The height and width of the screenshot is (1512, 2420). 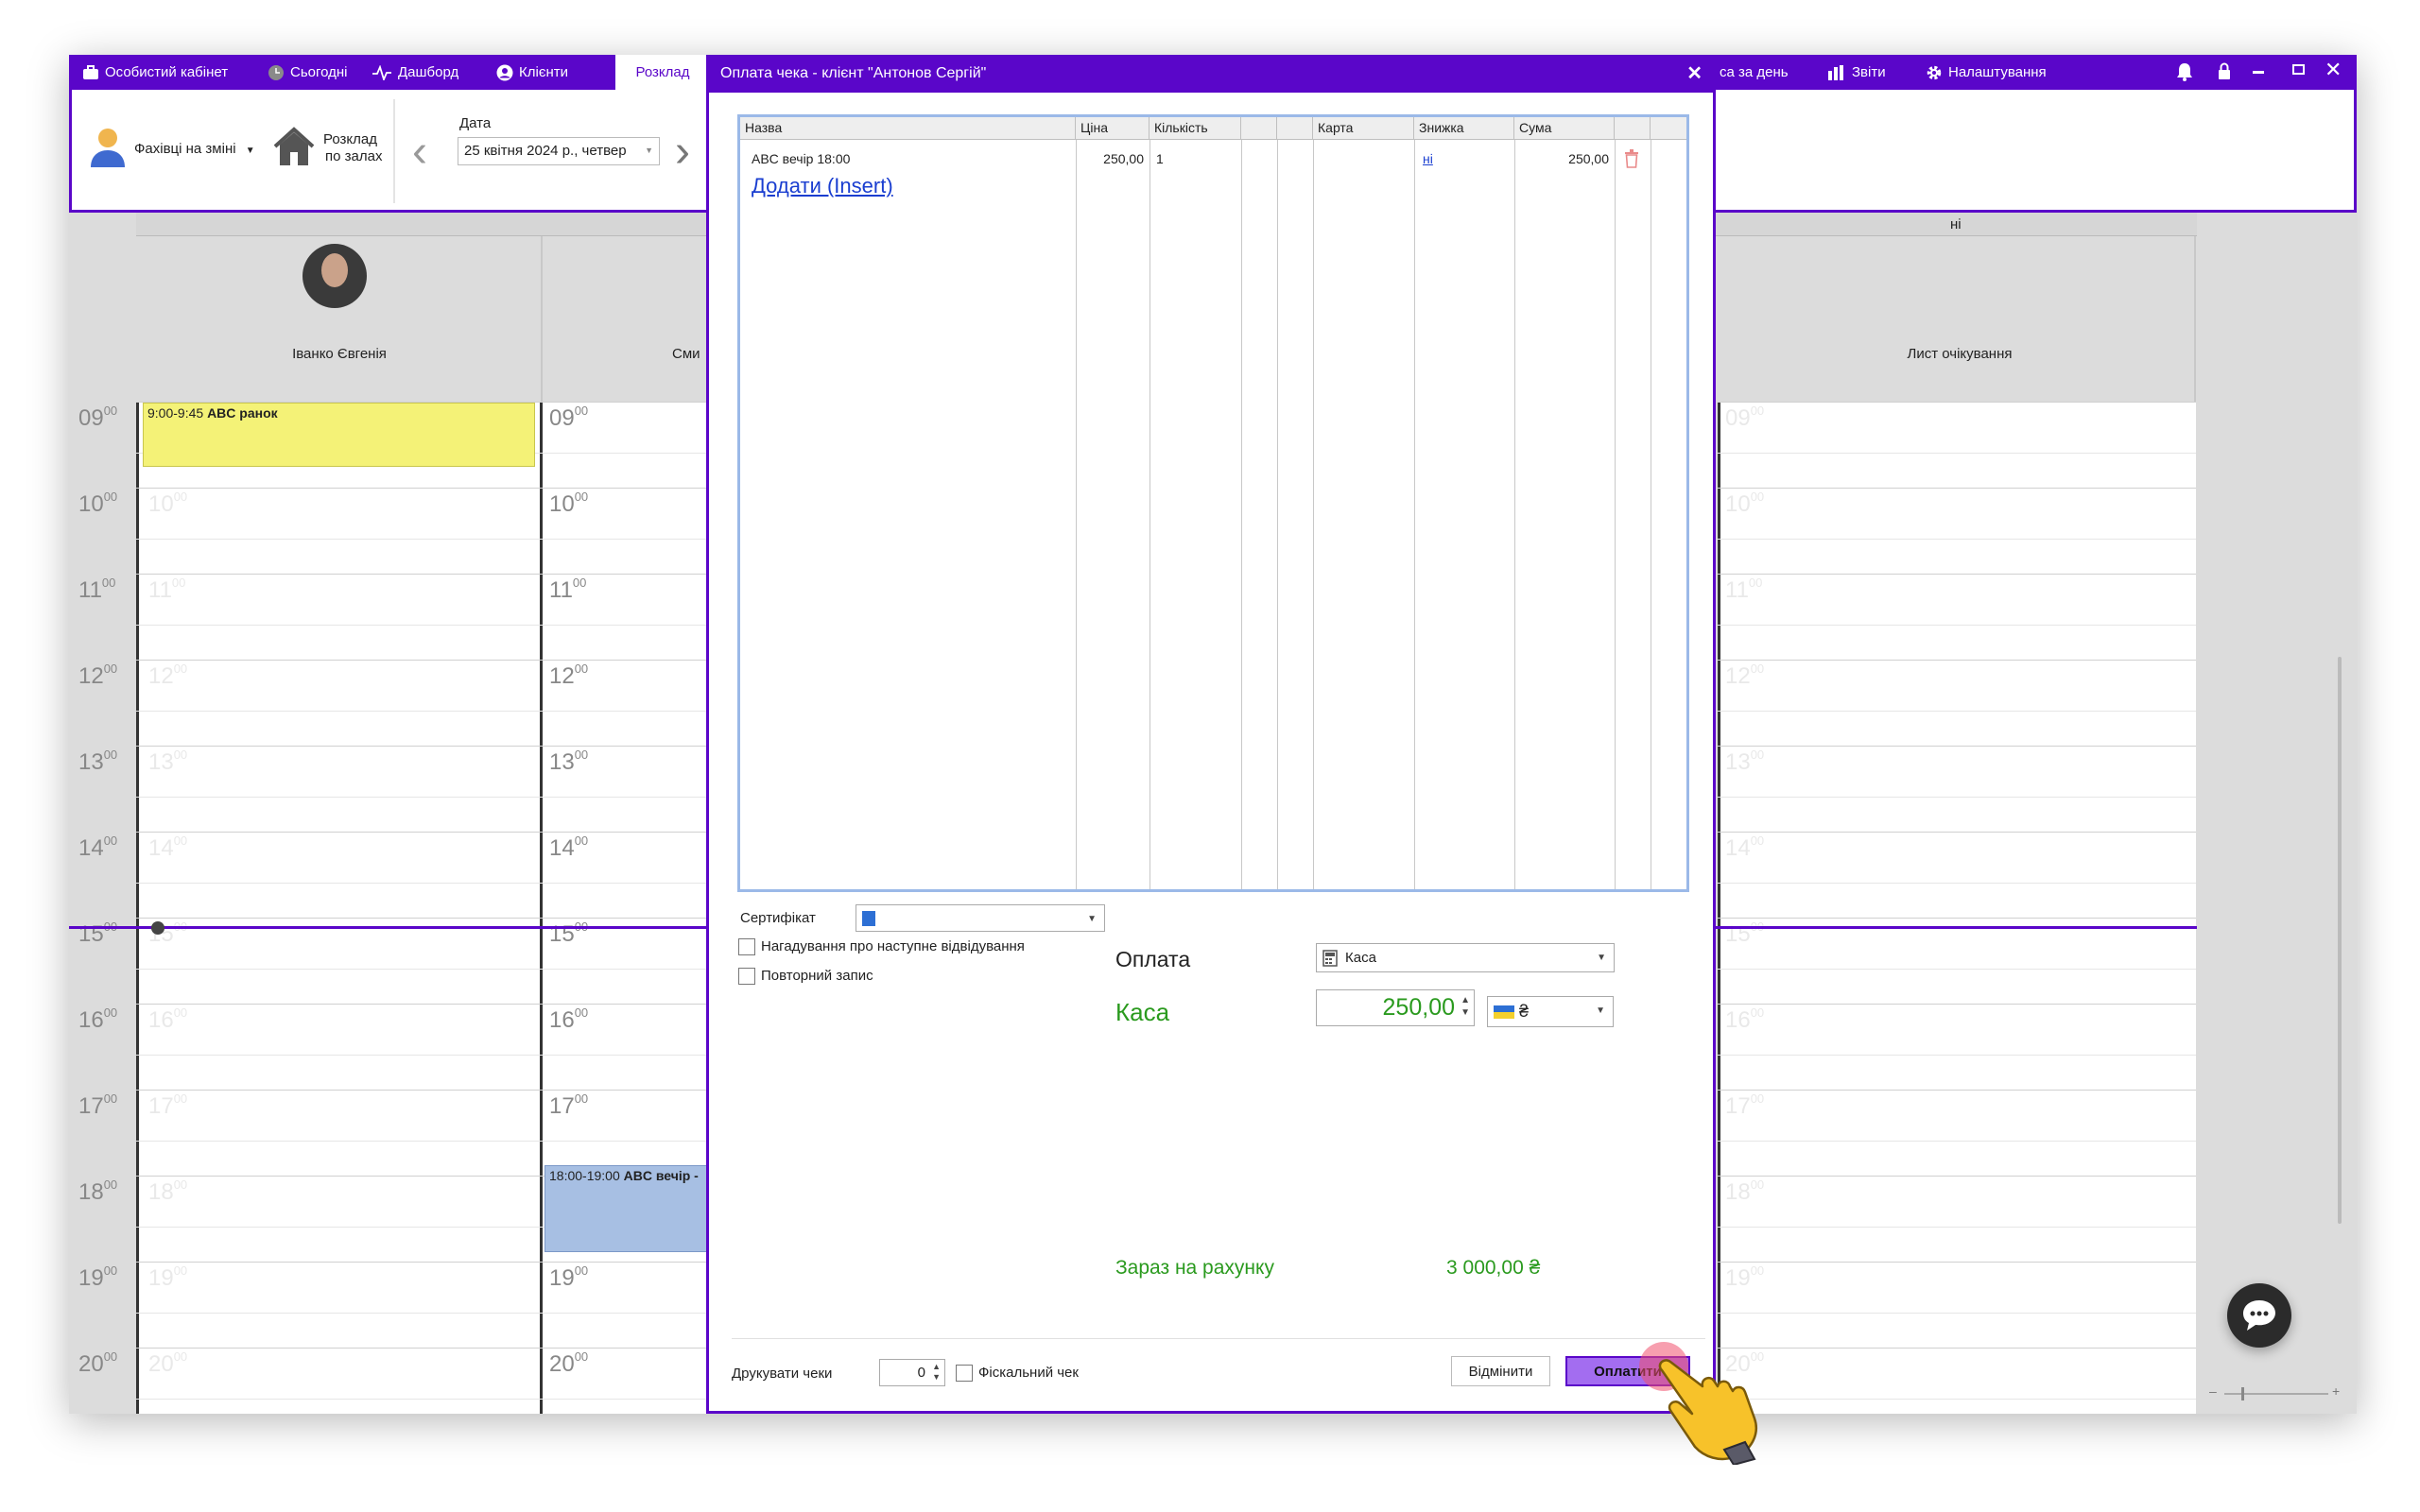 I want to click on hour-label-ghost: 1900, so click(x=1745, y=1277).